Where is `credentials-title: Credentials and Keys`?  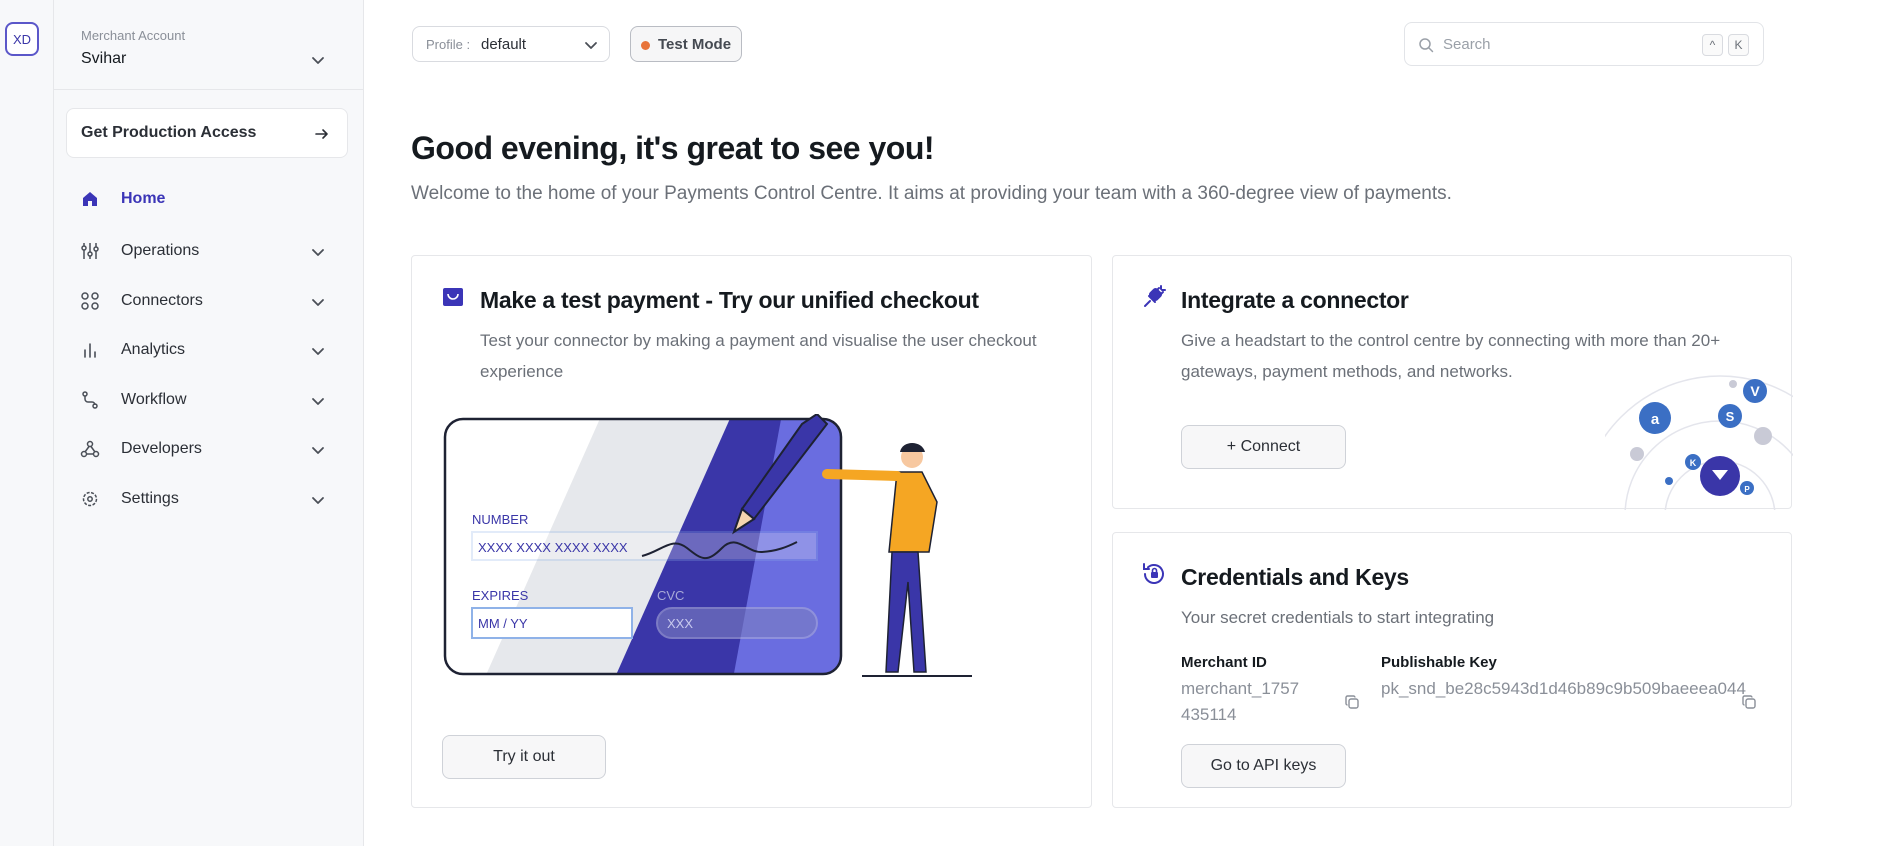
credentials-title: Credentials and Keys is located at coordinates (1295, 577).